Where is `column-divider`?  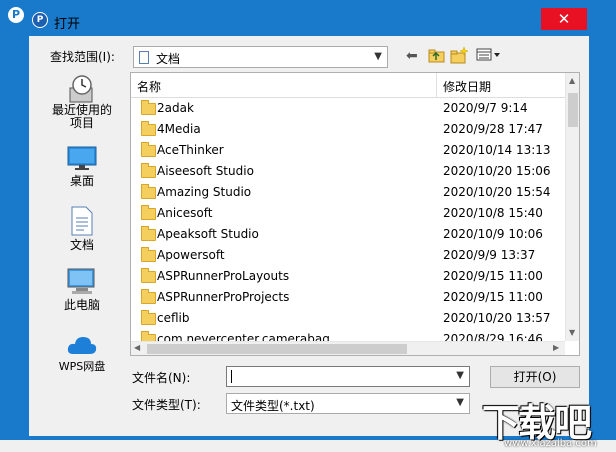
column-divider is located at coordinates (436, 85).